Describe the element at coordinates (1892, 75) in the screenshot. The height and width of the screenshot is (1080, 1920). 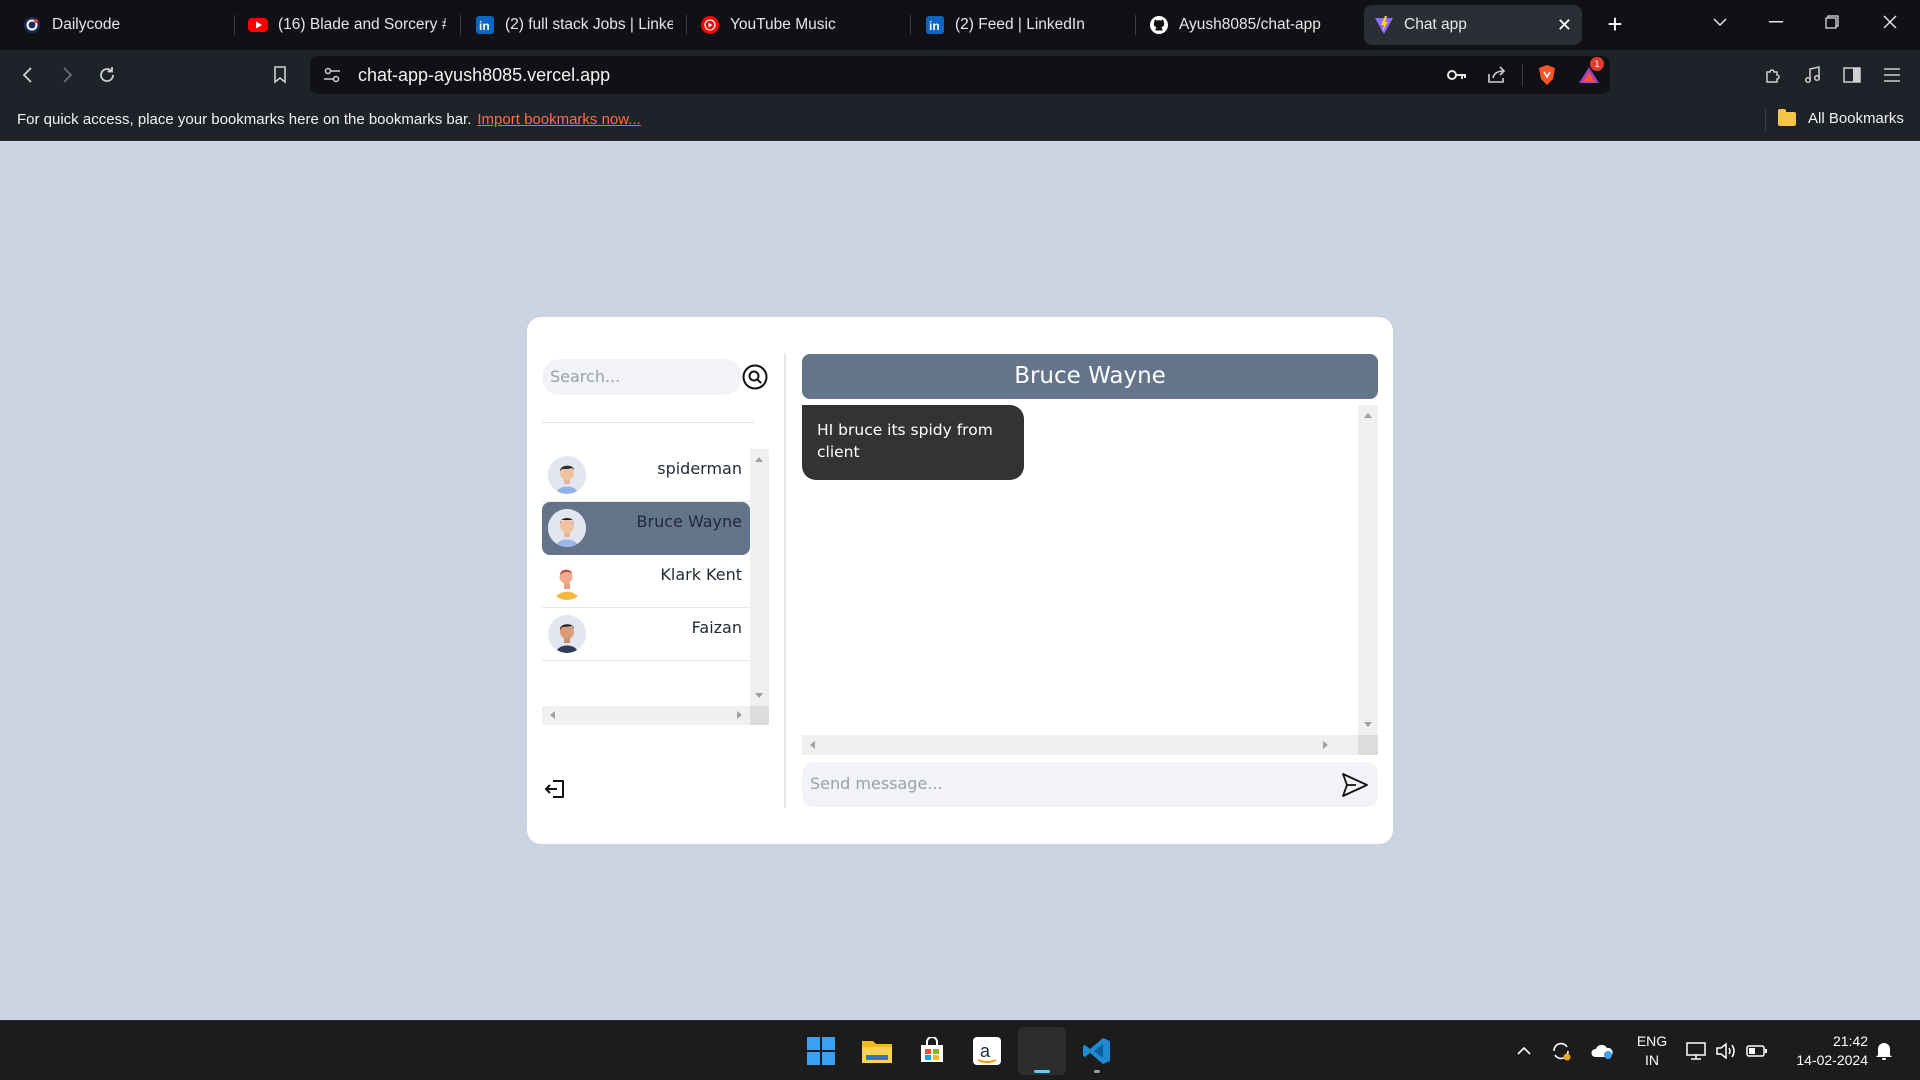
I see `menu-icon` at that location.